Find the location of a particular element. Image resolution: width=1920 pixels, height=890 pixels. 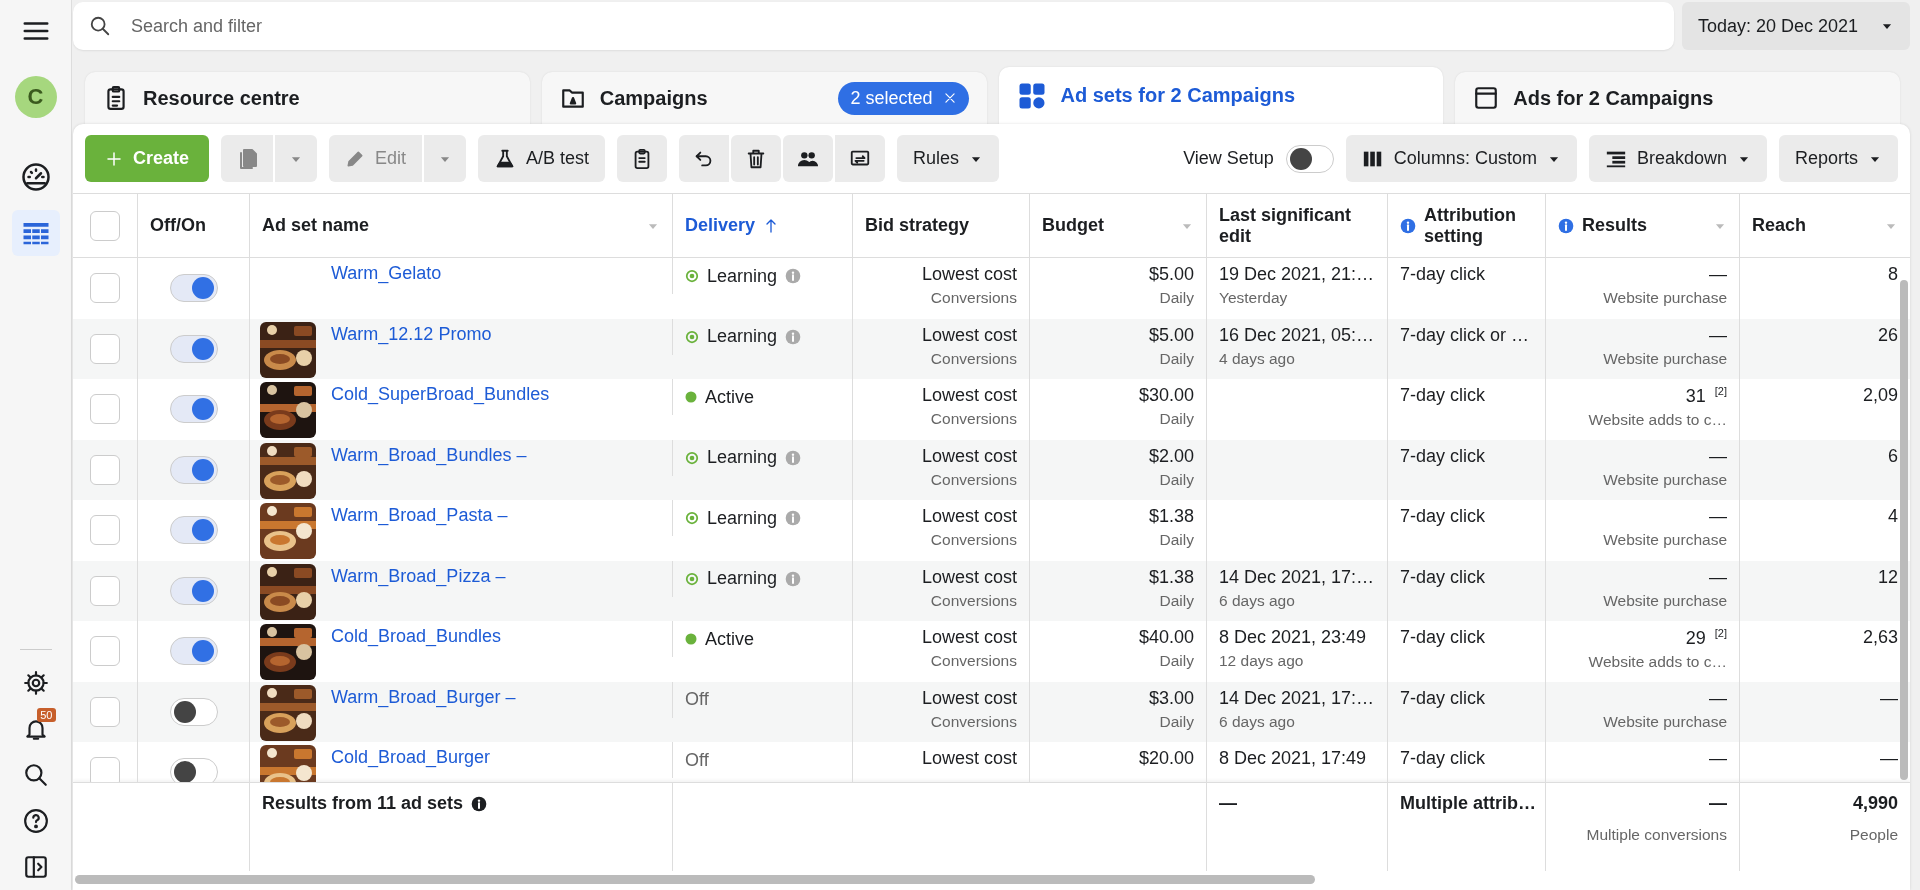

table-cell: 26 is located at coordinates (1887, 335).